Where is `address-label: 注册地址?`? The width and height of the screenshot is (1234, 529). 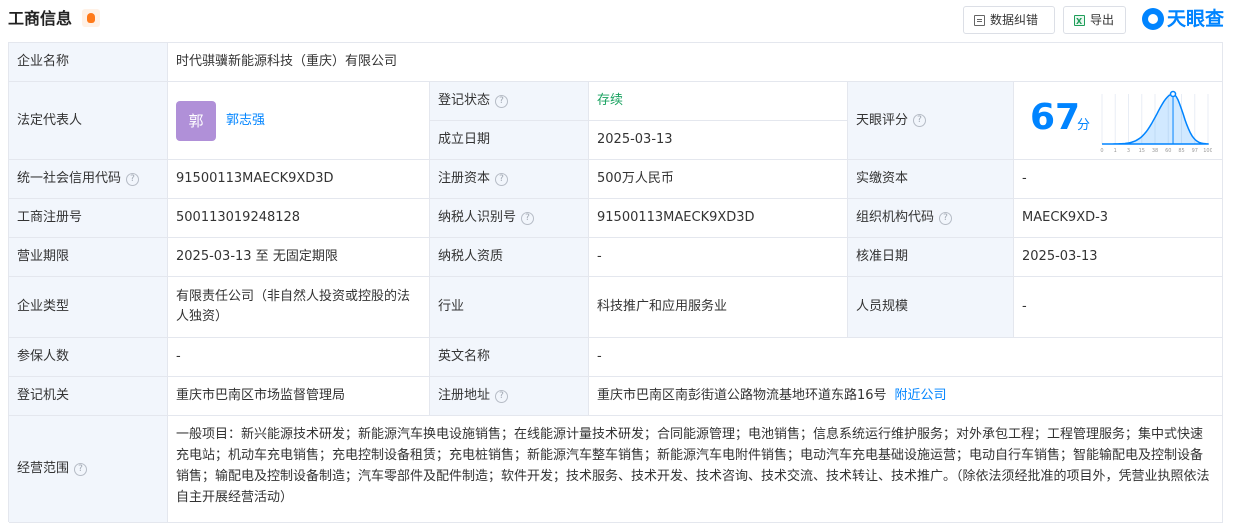 address-label: 注册地址? is located at coordinates (509, 396).